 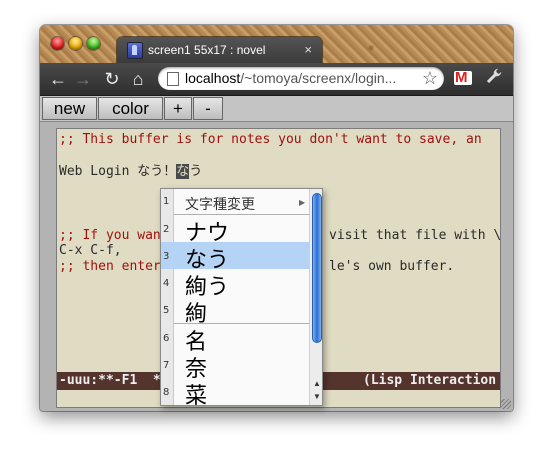 I want to click on tab-title: screen1 55x17 : novel, so click(x=207, y=50).